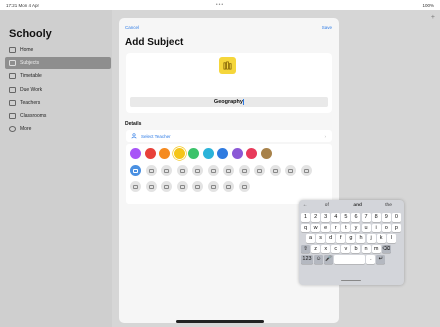 Image resolution: width=440 pixels, height=327 pixels. What do you see at coordinates (321, 238) in the screenshot?
I see `keyboard-key: s` at bounding box center [321, 238].